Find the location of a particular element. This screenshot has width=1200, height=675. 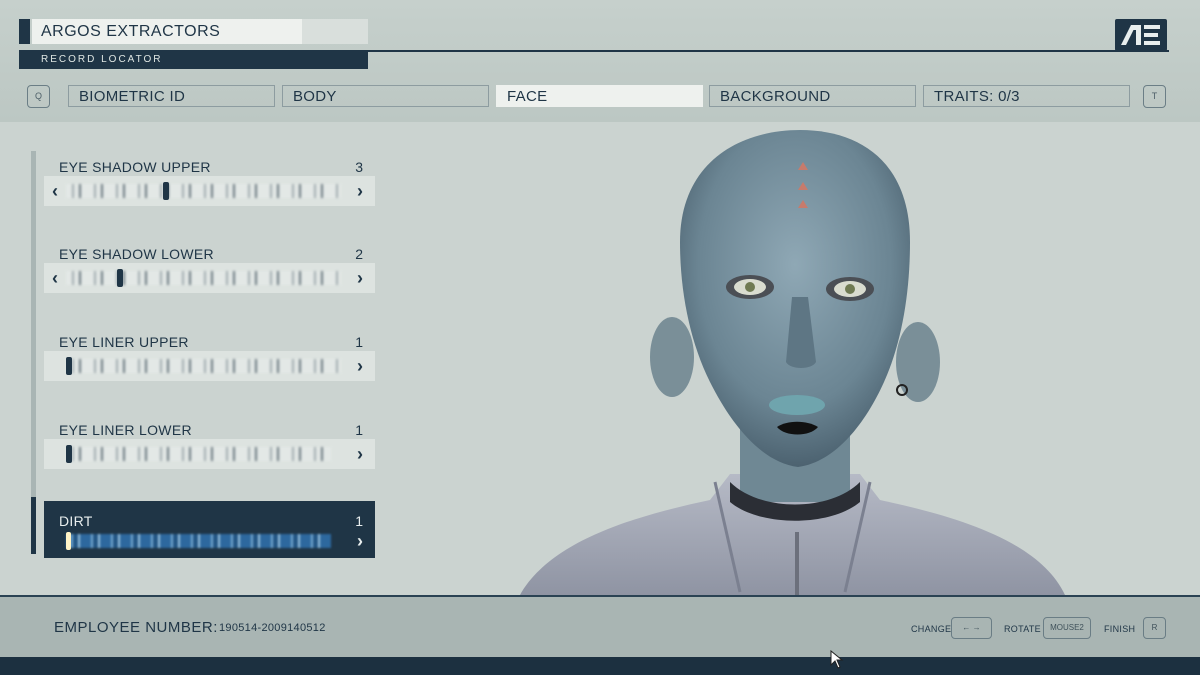

rotate-key-button: MOUSE2 is located at coordinates (1067, 628).